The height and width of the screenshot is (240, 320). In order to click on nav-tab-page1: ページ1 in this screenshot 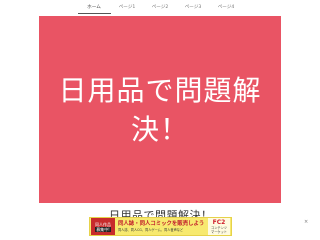, I will do `click(127, 7)`.